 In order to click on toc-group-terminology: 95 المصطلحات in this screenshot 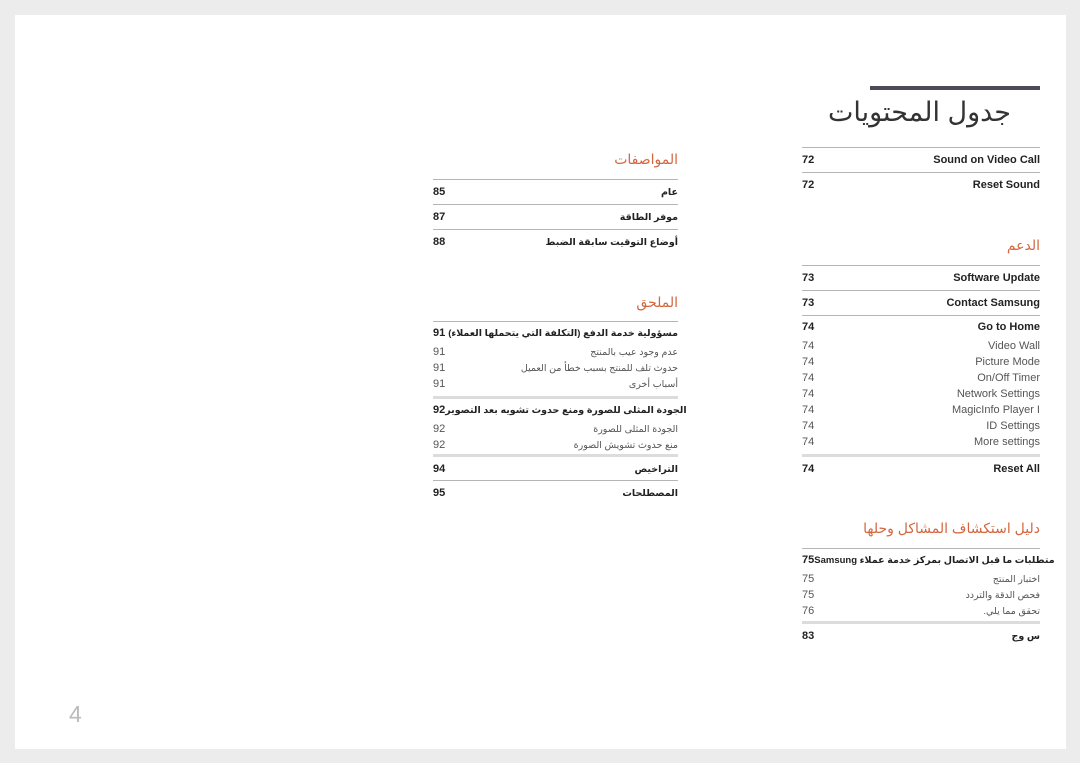, I will do `click(555, 492)`.